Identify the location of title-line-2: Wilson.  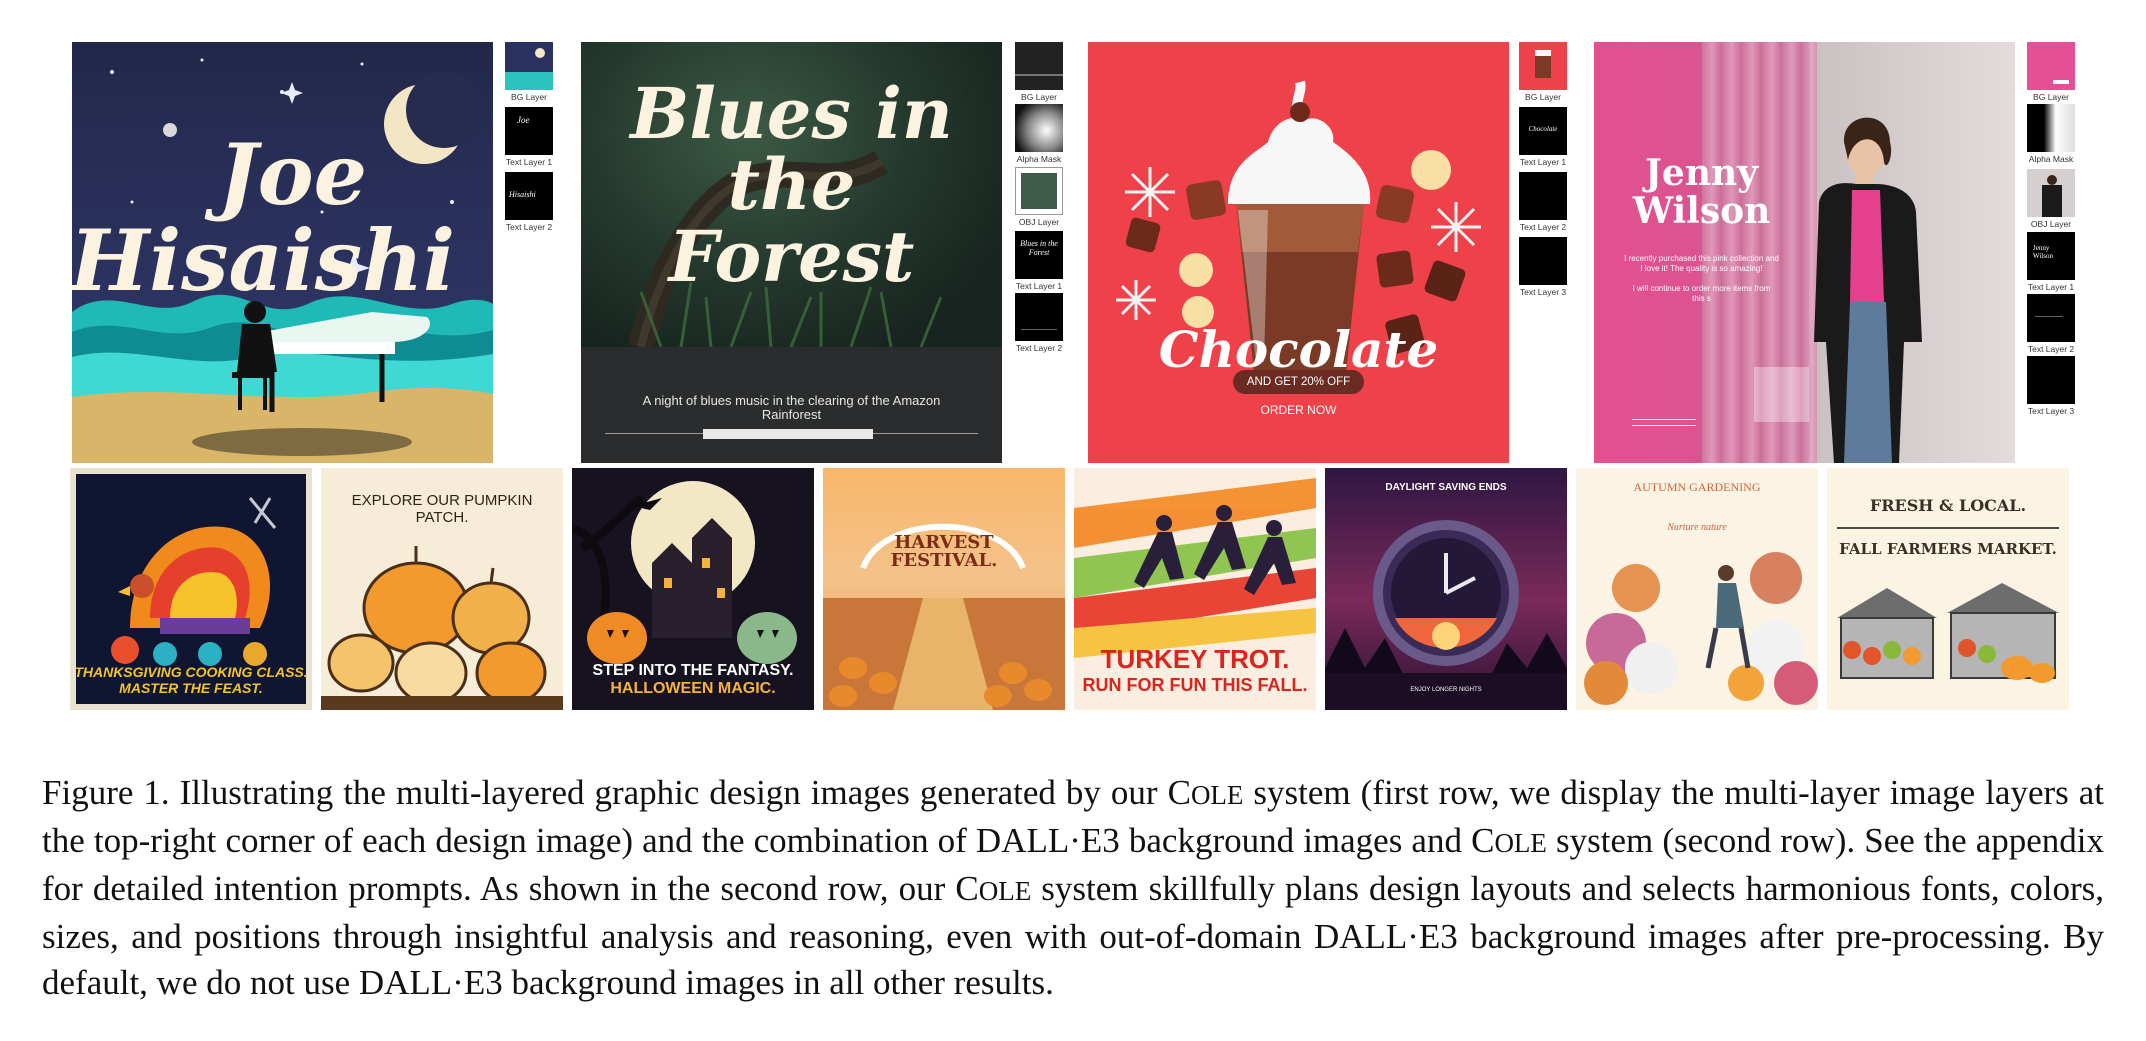
(1701, 211).